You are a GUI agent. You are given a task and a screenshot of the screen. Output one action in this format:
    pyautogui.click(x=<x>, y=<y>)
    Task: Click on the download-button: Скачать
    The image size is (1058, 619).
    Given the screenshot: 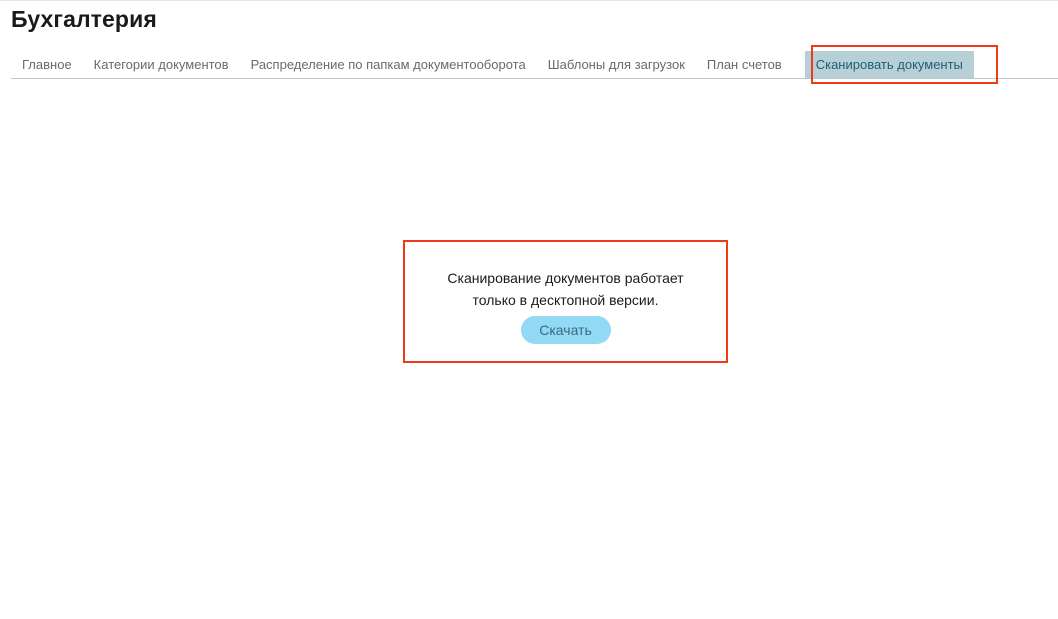 What is the action you would take?
    pyautogui.click(x=565, y=330)
    